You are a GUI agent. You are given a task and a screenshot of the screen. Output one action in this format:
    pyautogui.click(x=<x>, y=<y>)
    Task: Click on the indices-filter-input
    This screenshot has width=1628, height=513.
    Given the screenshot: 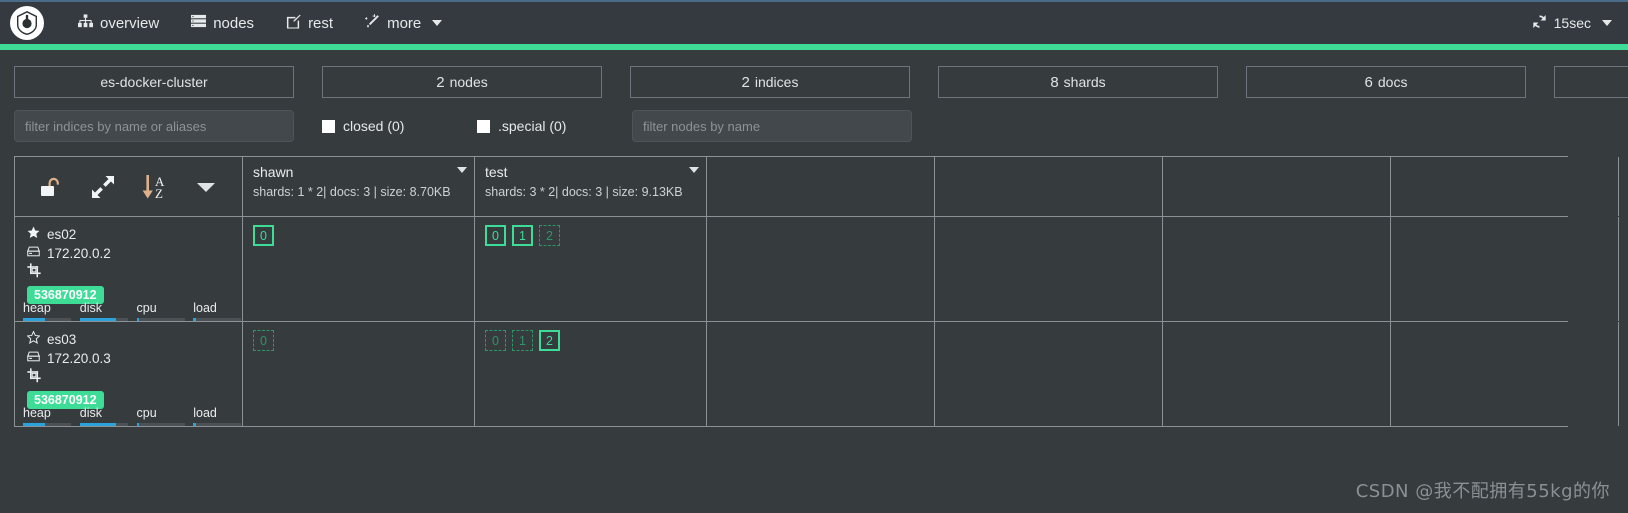 What is the action you would take?
    pyautogui.click(x=154, y=126)
    